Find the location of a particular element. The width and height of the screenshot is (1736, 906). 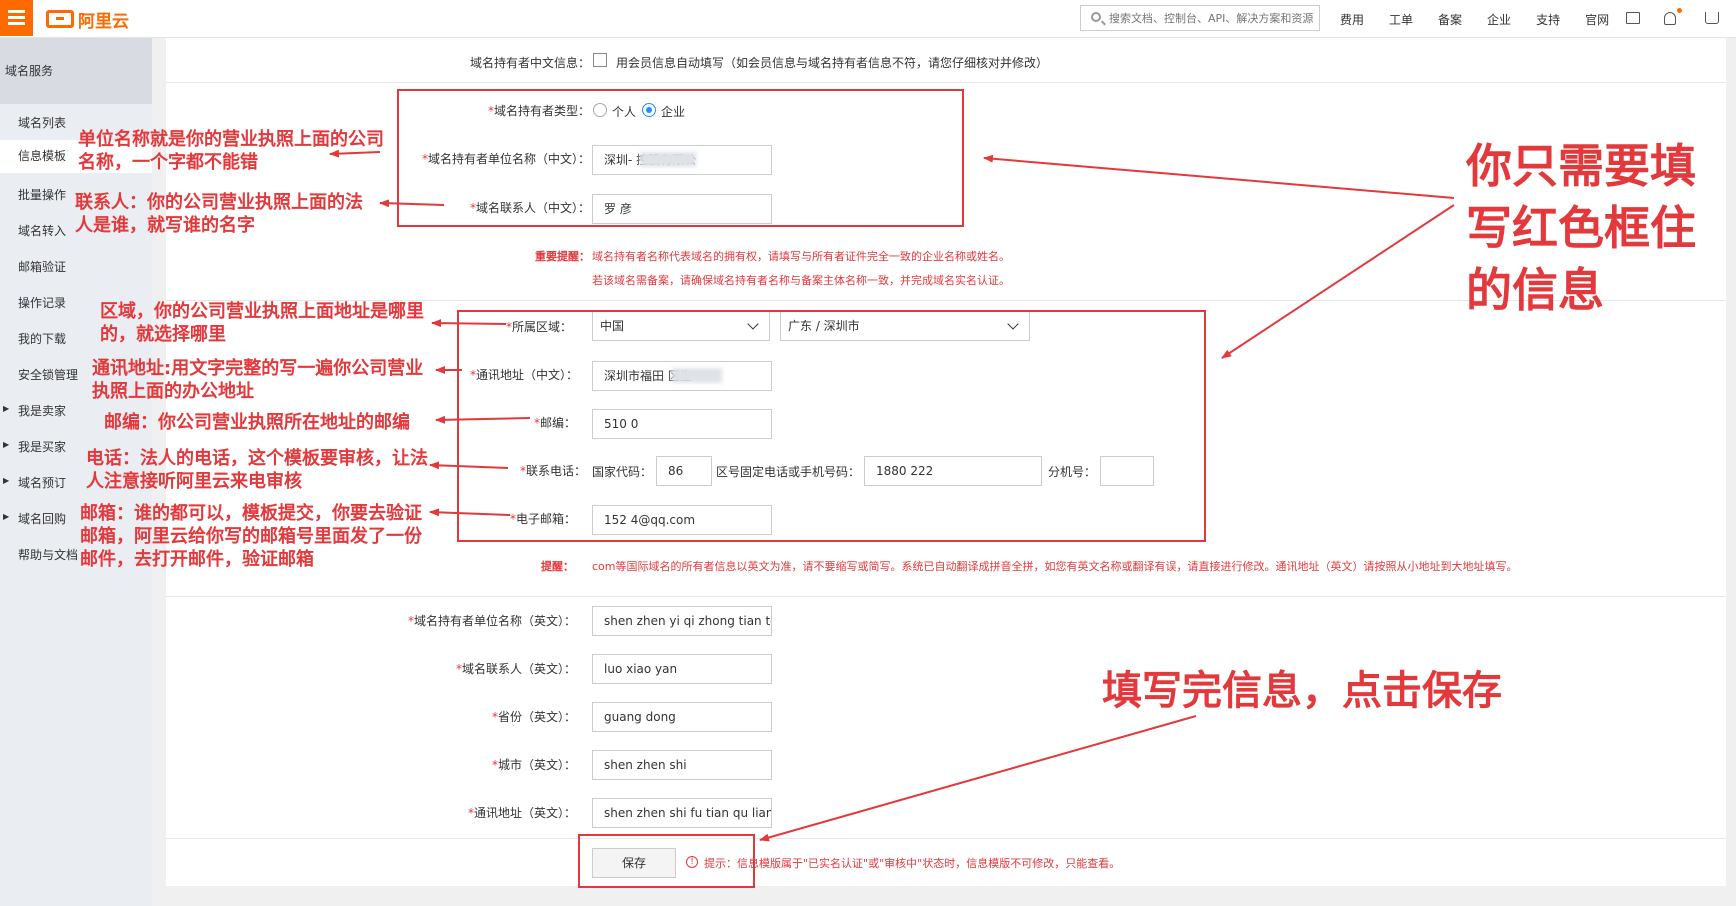

auto-fill-text: 用会员信息自动填写（如会员信息与域名持有者信息不符，请您仔细核对并修改） is located at coordinates (832, 63).